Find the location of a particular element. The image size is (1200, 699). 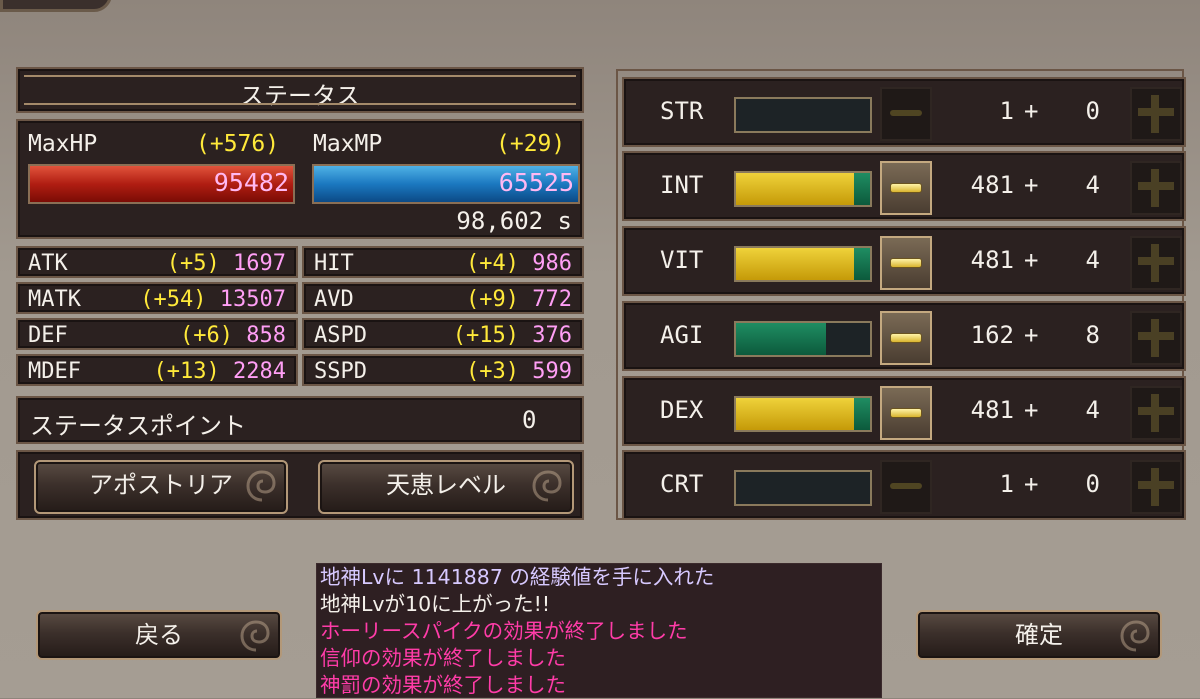

stat-label: SSPD is located at coordinates (340, 371).